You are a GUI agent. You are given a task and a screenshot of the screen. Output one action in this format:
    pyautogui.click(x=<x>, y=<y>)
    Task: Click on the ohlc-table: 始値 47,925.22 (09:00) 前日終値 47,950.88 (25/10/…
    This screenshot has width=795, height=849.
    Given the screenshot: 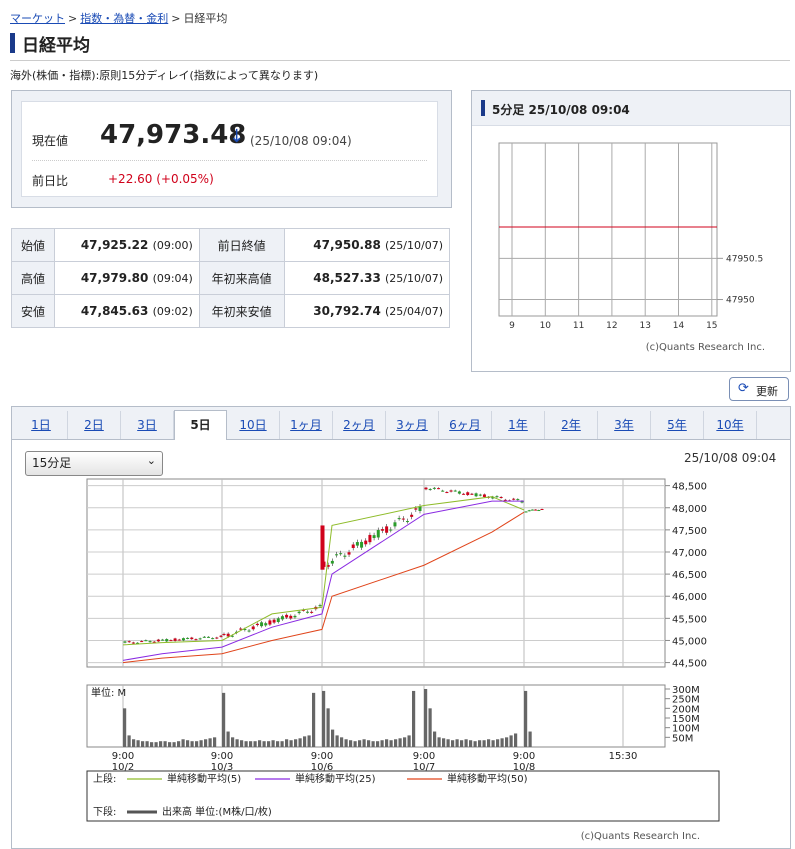 What is the action you would take?
    pyautogui.click(x=230, y=278)
    